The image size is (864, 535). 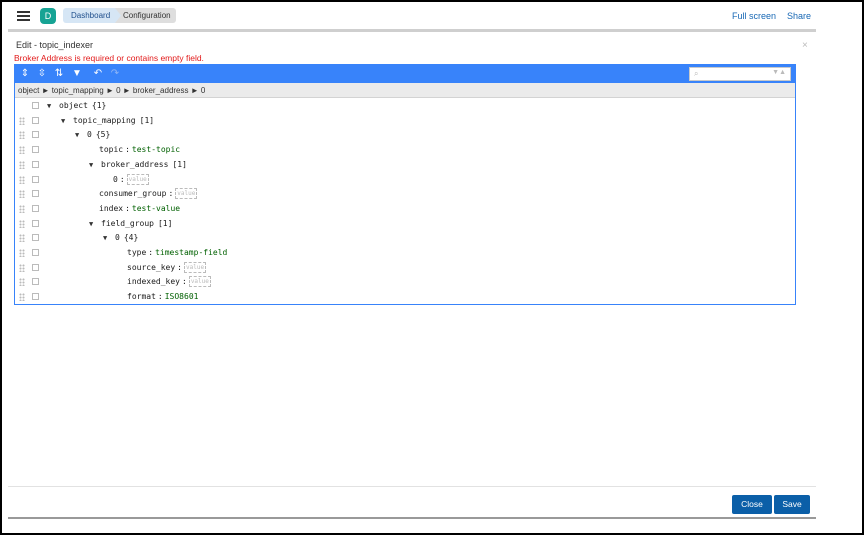 What do you see at coordinates (752, 504) in the screenshot?
I see `close-button: Close` at bounding box center [752, 504].